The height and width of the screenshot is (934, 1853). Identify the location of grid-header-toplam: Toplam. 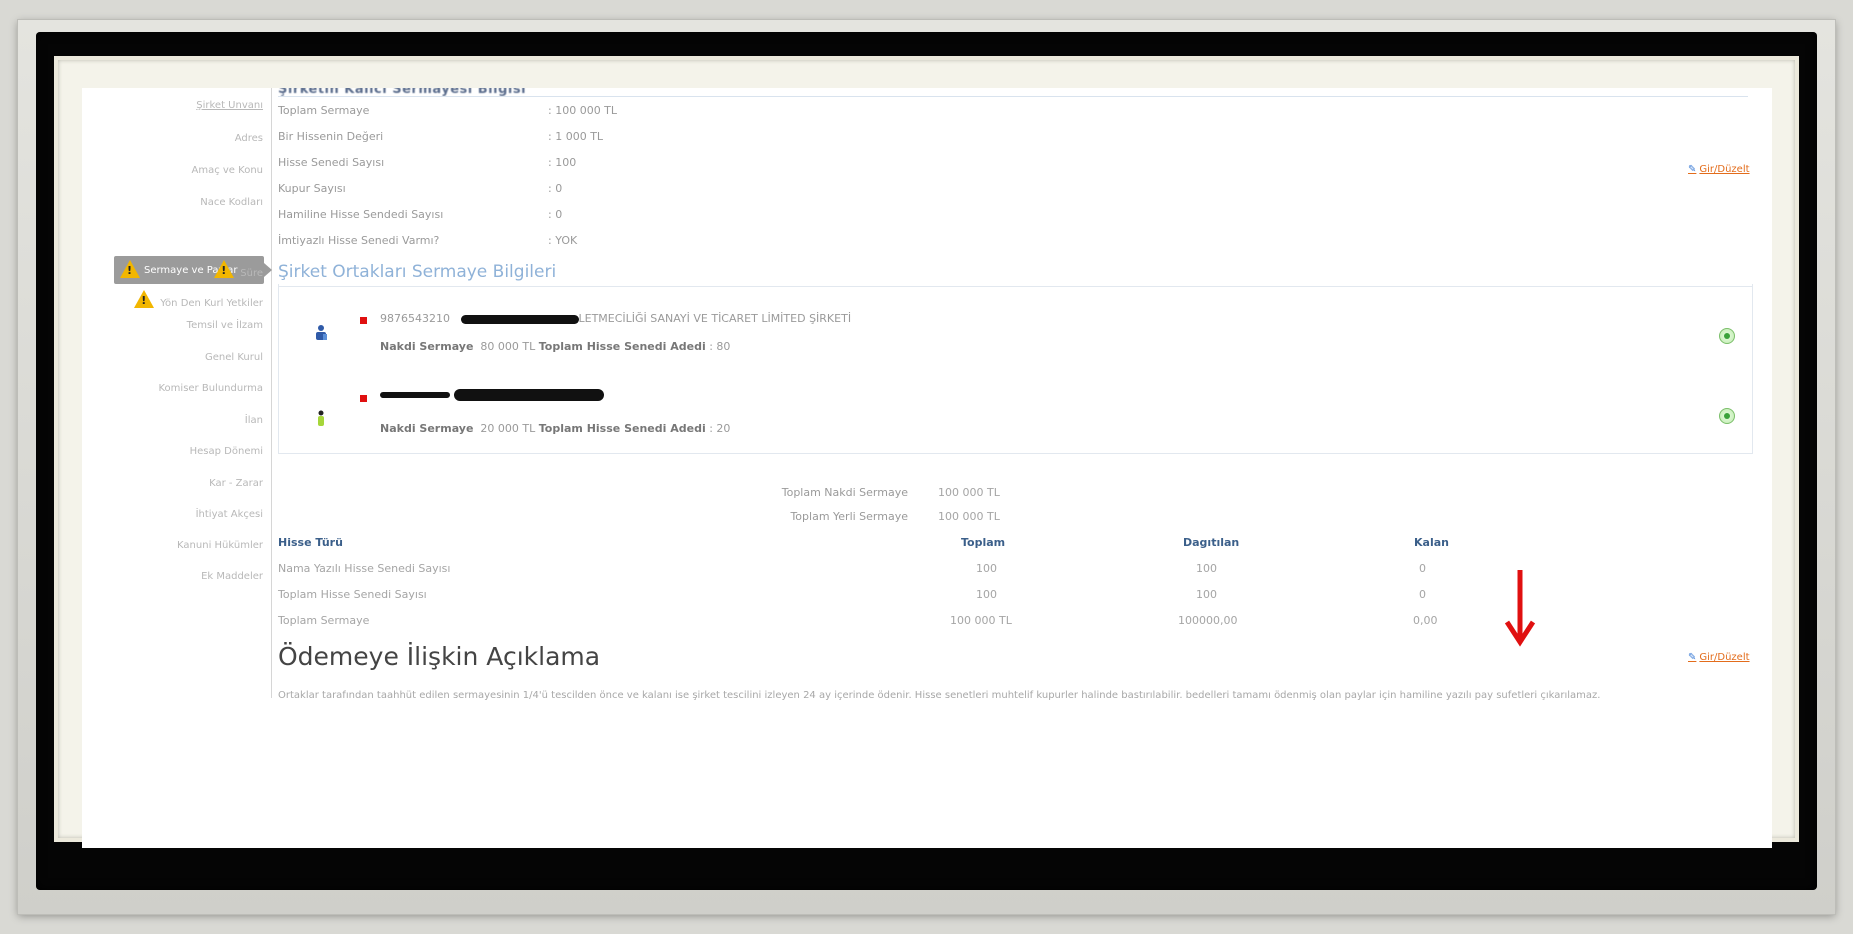
(983, 542).